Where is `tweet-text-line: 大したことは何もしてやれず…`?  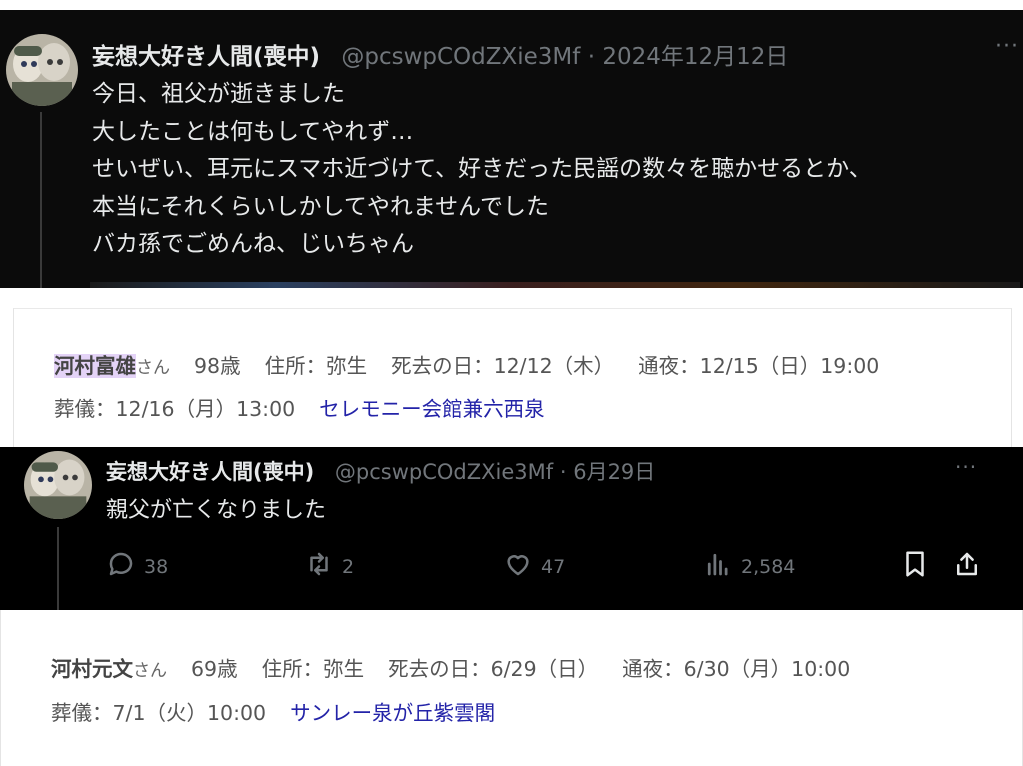
tweet-text-line: 大したことは何もしてやれず… is located at coordinates (253, 131).